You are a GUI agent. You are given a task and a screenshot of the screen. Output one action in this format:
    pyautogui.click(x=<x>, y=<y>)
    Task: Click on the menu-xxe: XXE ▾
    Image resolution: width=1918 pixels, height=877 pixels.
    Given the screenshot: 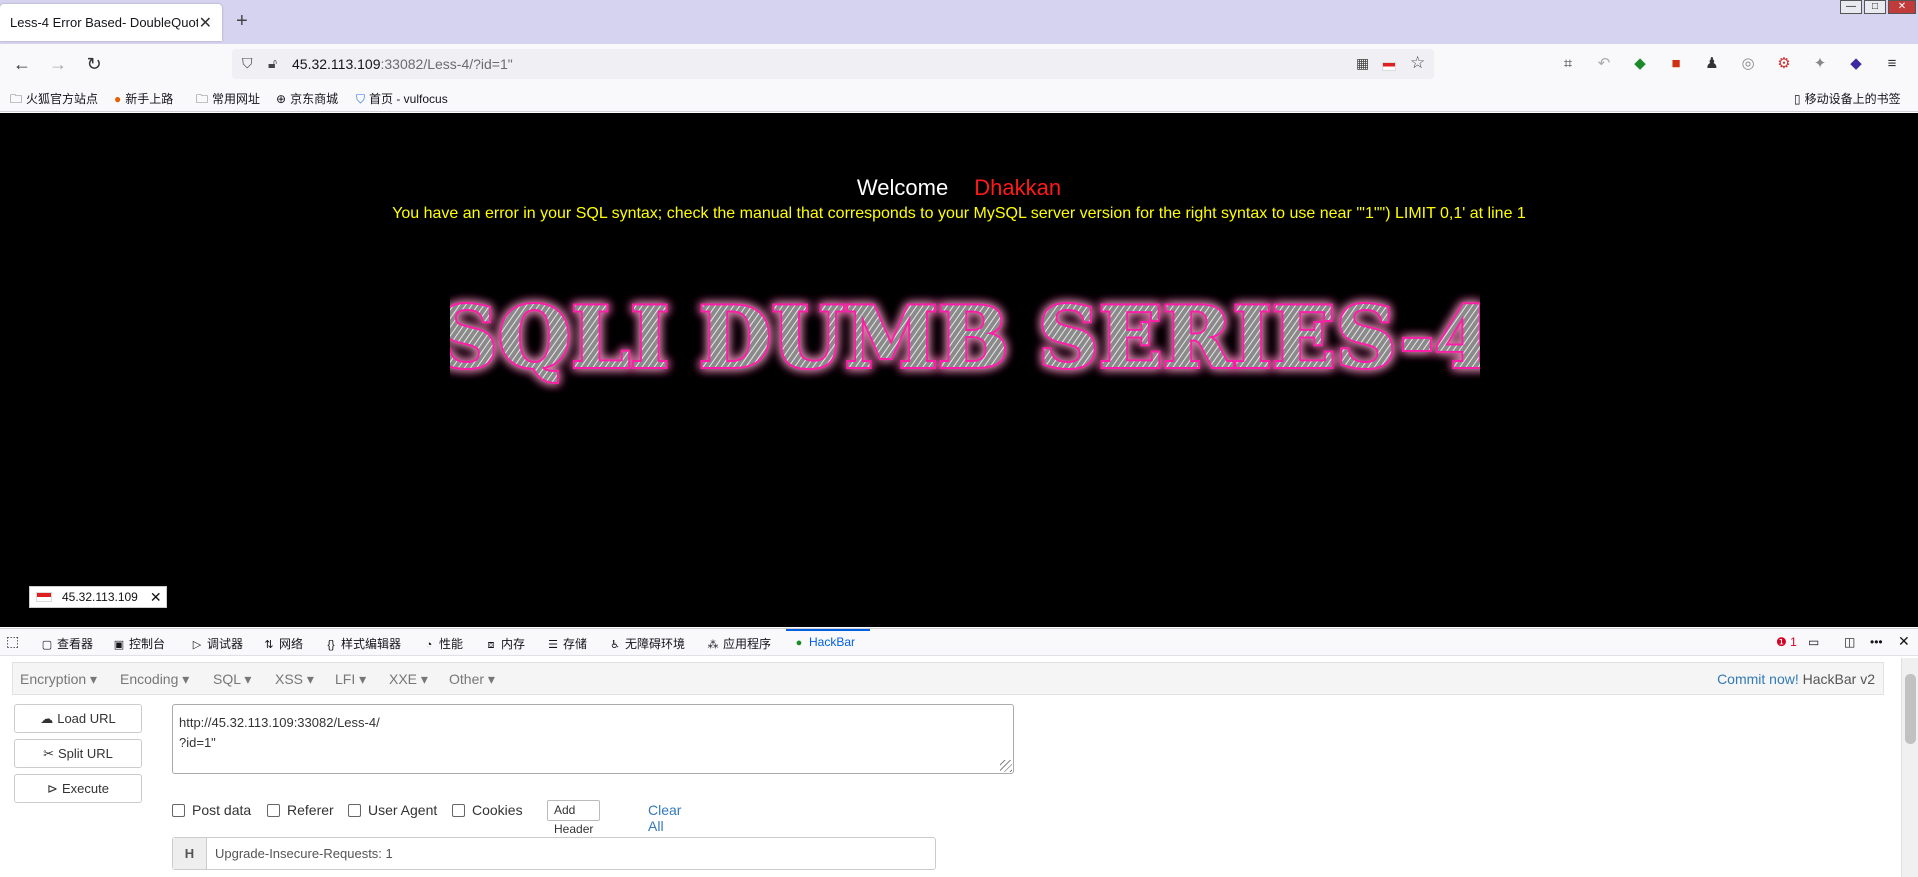 What is the action you would take?
    pyautogui.click(x=408, y=679)
    